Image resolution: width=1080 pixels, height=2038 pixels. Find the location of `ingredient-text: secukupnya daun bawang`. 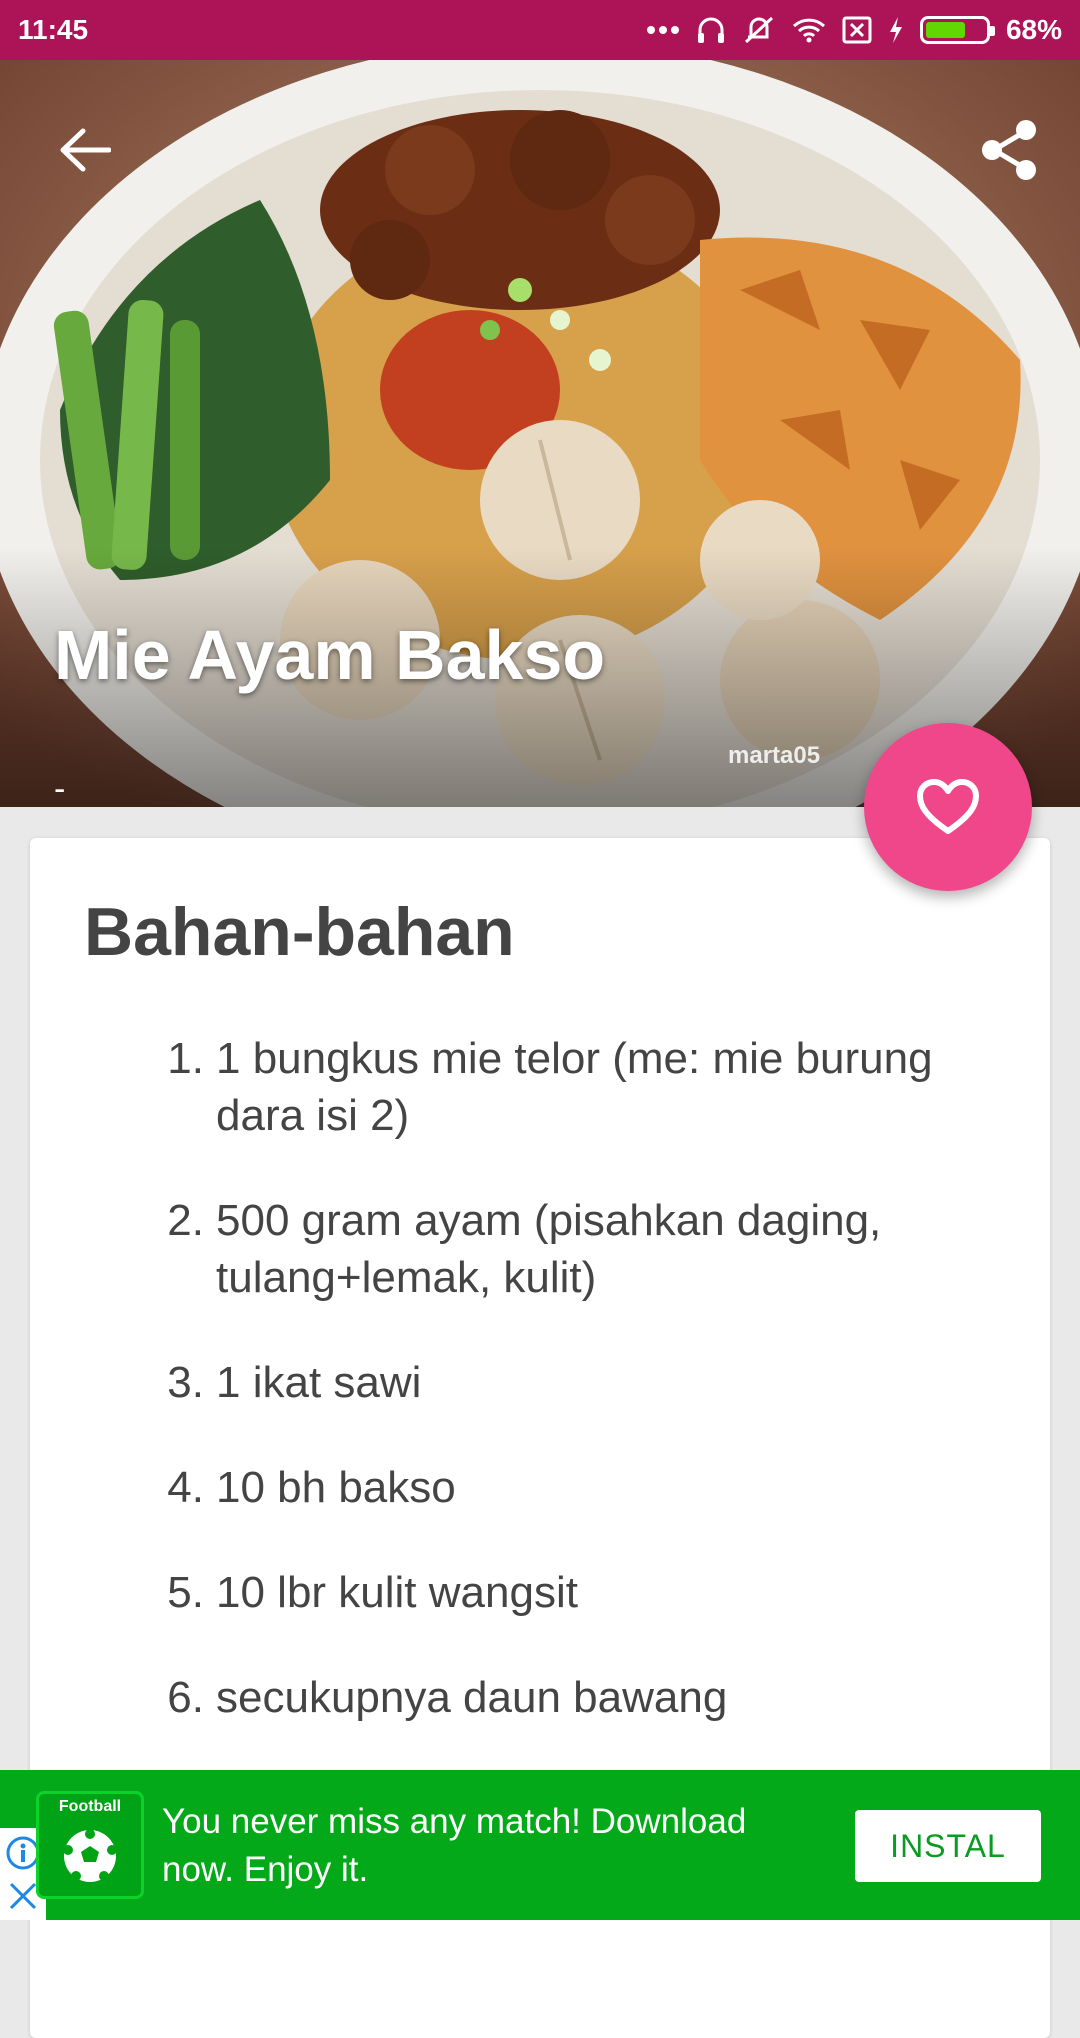

ingredient-text: secukupnya daun bawang is located at coordinates (472, 1697).